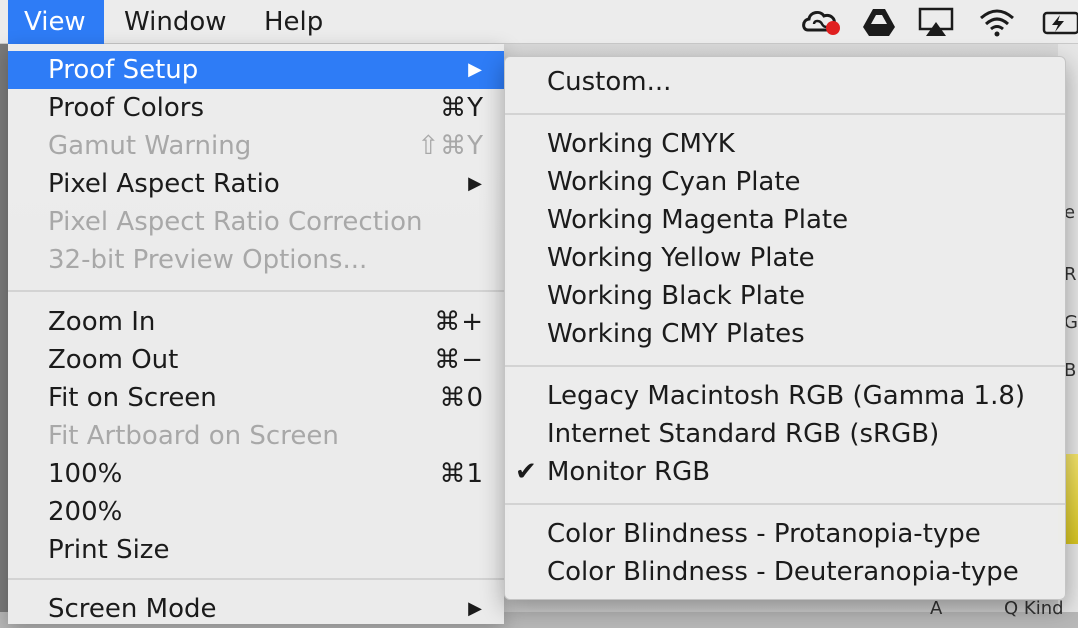 This screenshot has height=628, width=1078. Describe the element at coordinates (698, 220) in the screenshot. I see `submenu-item-label: Working Magenta Plate` at that location.